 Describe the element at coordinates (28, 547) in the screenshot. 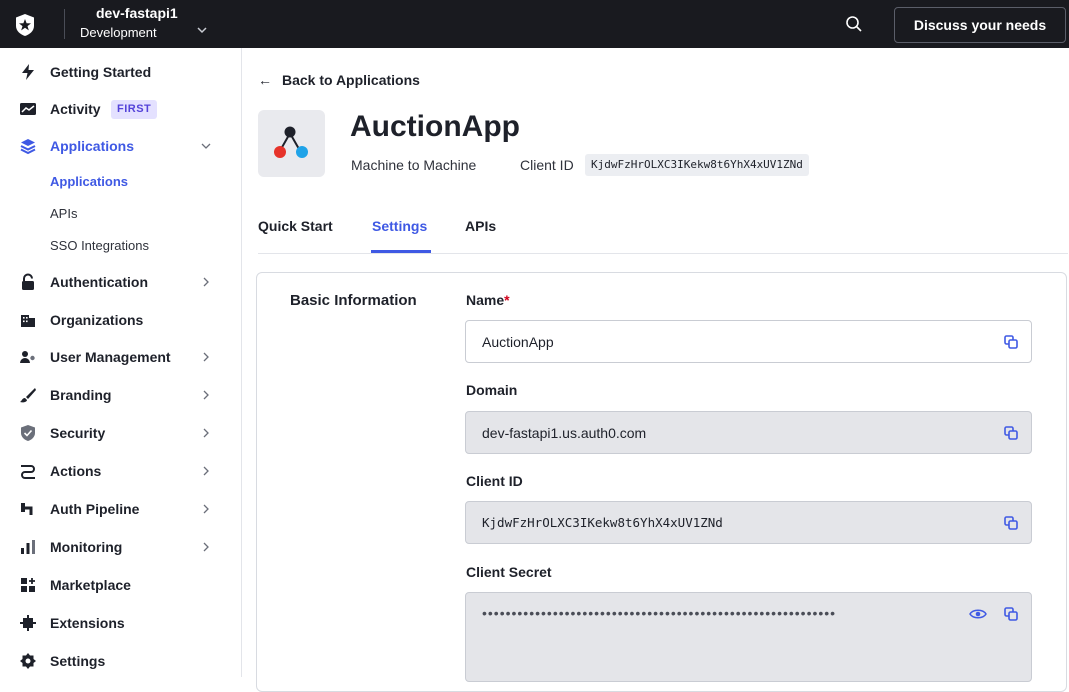

I see `bar-chart-icon` at that location.